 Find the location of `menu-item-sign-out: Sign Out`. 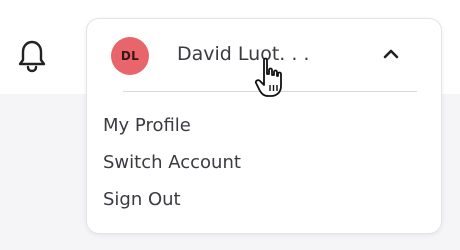

menu-item-sign-out: Sign Out is located at coordinates (172, 207).